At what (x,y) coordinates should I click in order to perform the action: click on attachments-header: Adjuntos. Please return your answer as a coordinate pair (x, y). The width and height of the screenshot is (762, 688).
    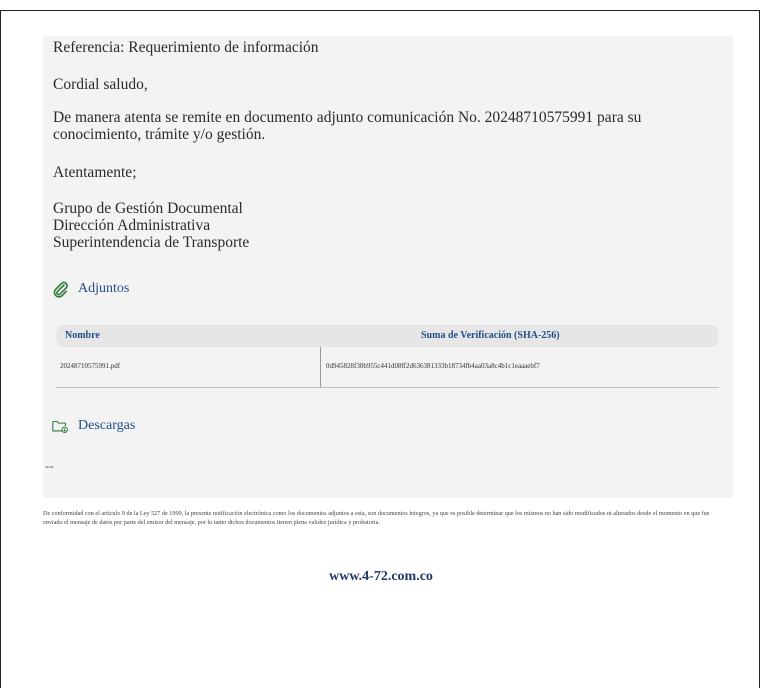
    Looking at the image, I should click on (90, 289).